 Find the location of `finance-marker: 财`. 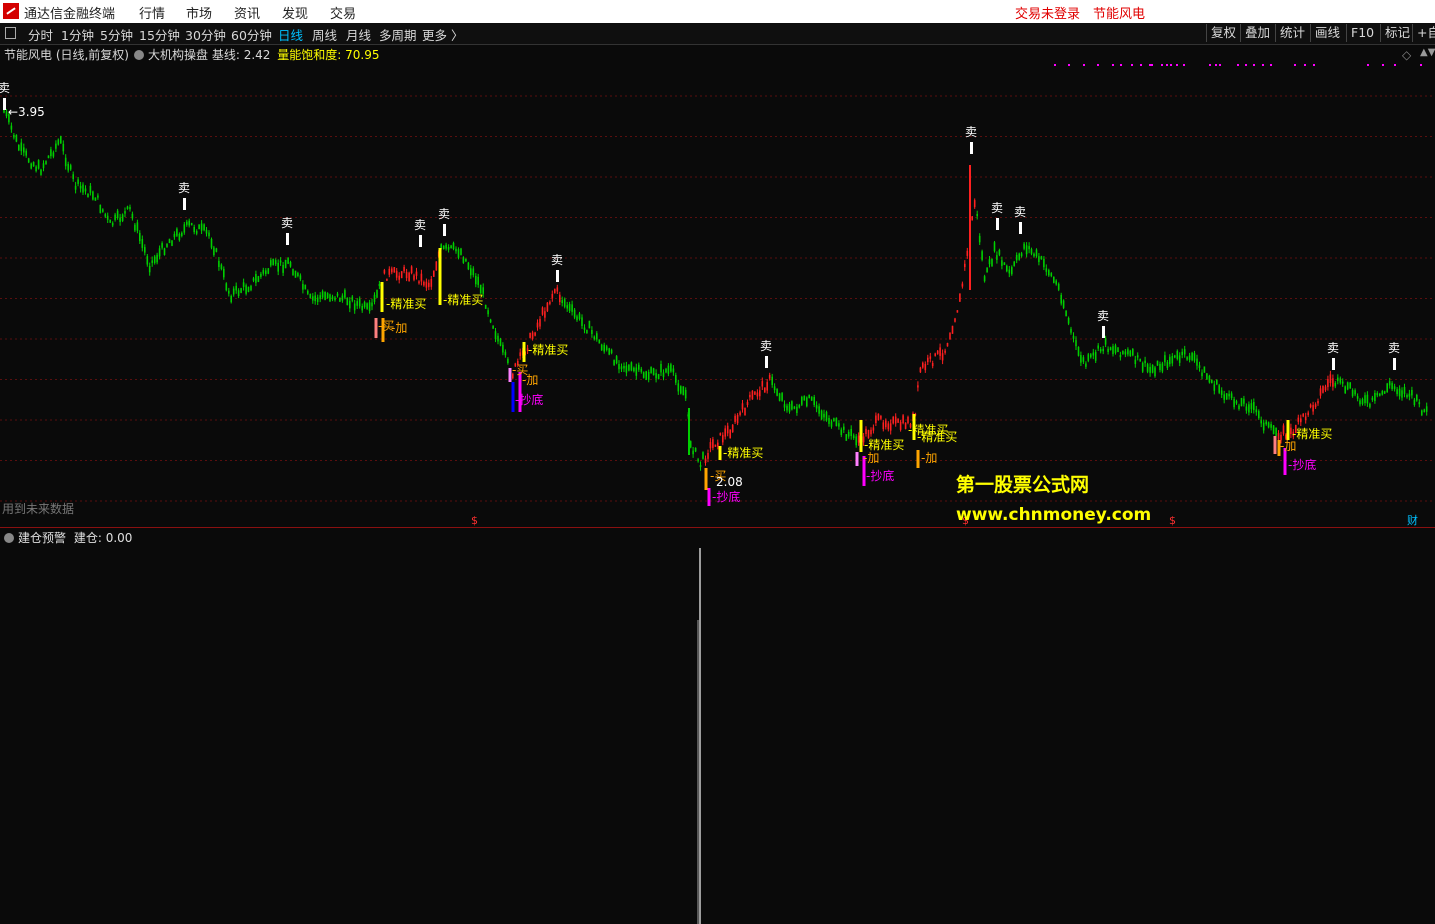

finance-marker: 财 is located at coordinates (1412, 520).